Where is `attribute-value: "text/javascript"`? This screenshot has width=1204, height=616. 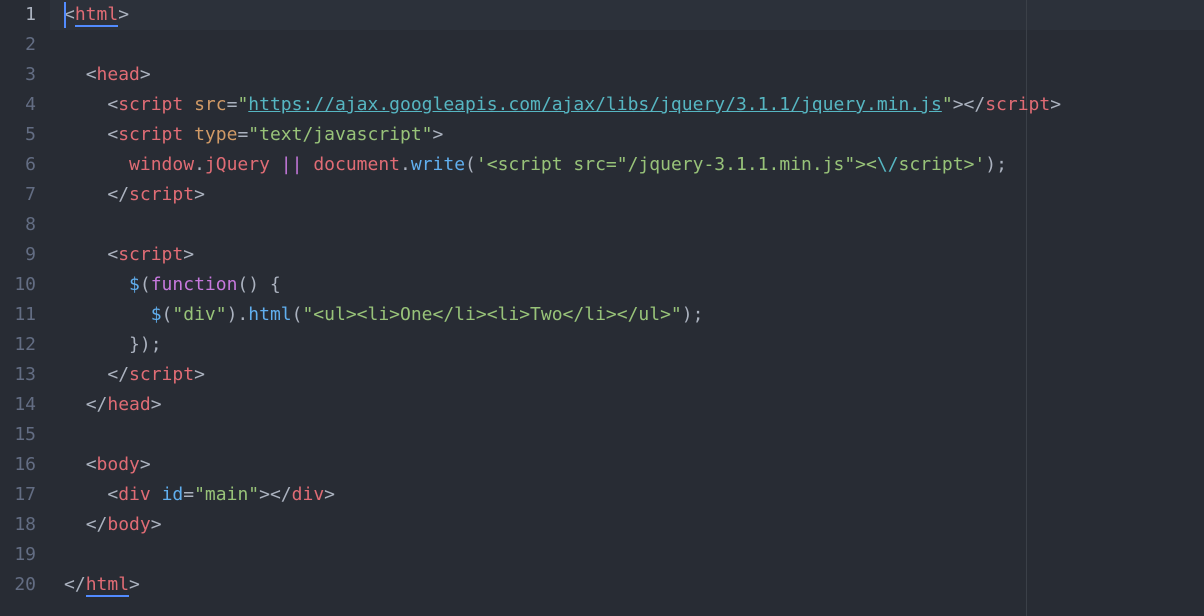 attribute-value: "text/javascript" is located at coordinates (340, 134).